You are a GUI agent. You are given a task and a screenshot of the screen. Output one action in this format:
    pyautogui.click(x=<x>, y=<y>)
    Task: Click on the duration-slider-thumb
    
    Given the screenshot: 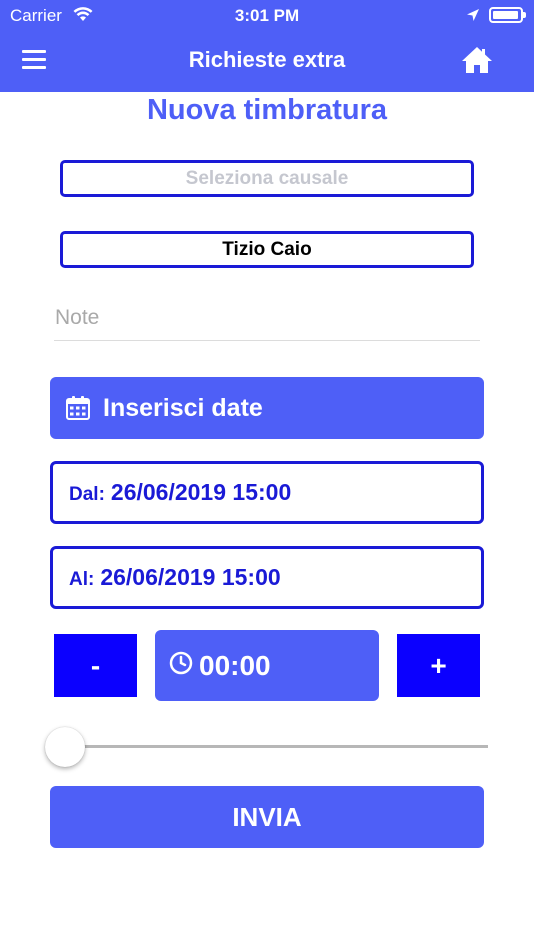 What is the action you would take?
    pyautogui.click(x=65, y=747)
    